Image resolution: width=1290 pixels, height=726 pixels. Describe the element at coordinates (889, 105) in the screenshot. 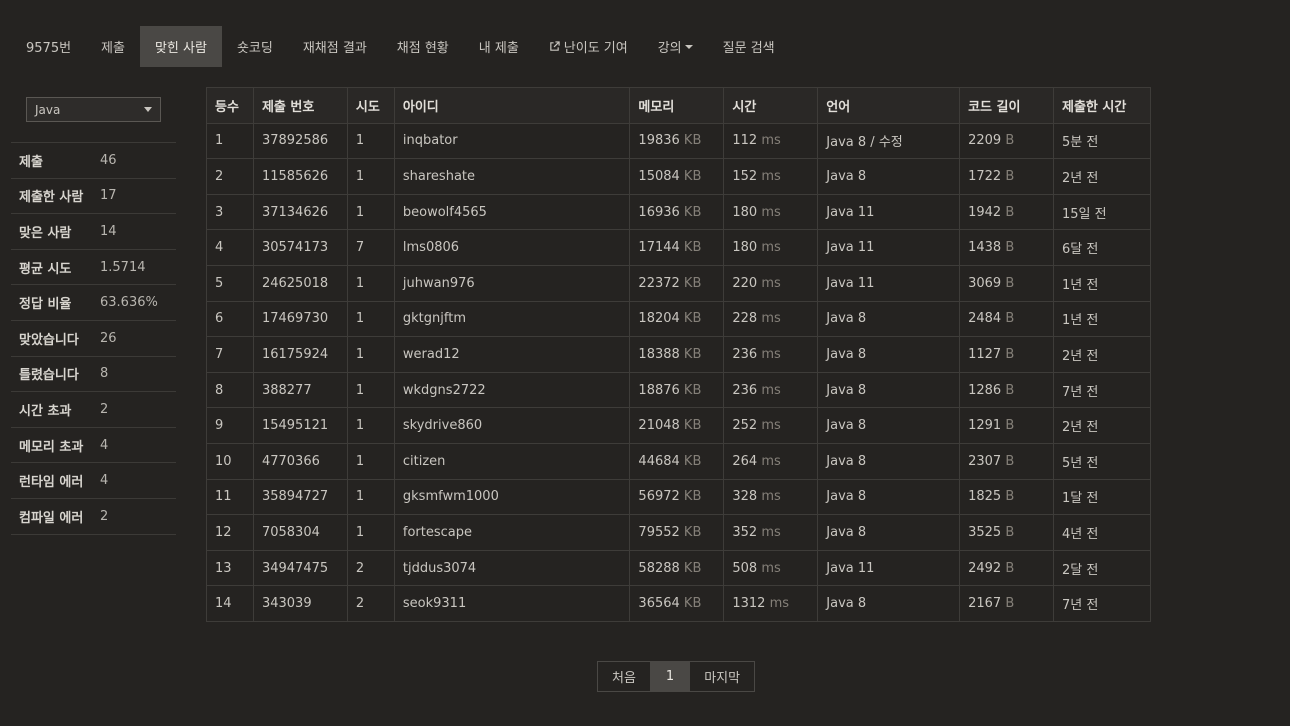

I see `column-header: 언어` at that location.